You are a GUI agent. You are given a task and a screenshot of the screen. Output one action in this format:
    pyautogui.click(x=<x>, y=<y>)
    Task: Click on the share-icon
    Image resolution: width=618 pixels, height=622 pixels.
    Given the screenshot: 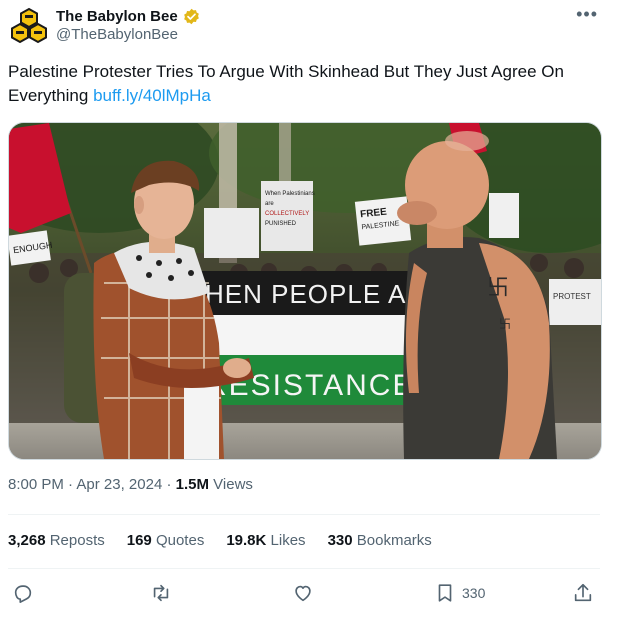 What is the action you would take?
    pyautogui.click(x=583, y=592)
    